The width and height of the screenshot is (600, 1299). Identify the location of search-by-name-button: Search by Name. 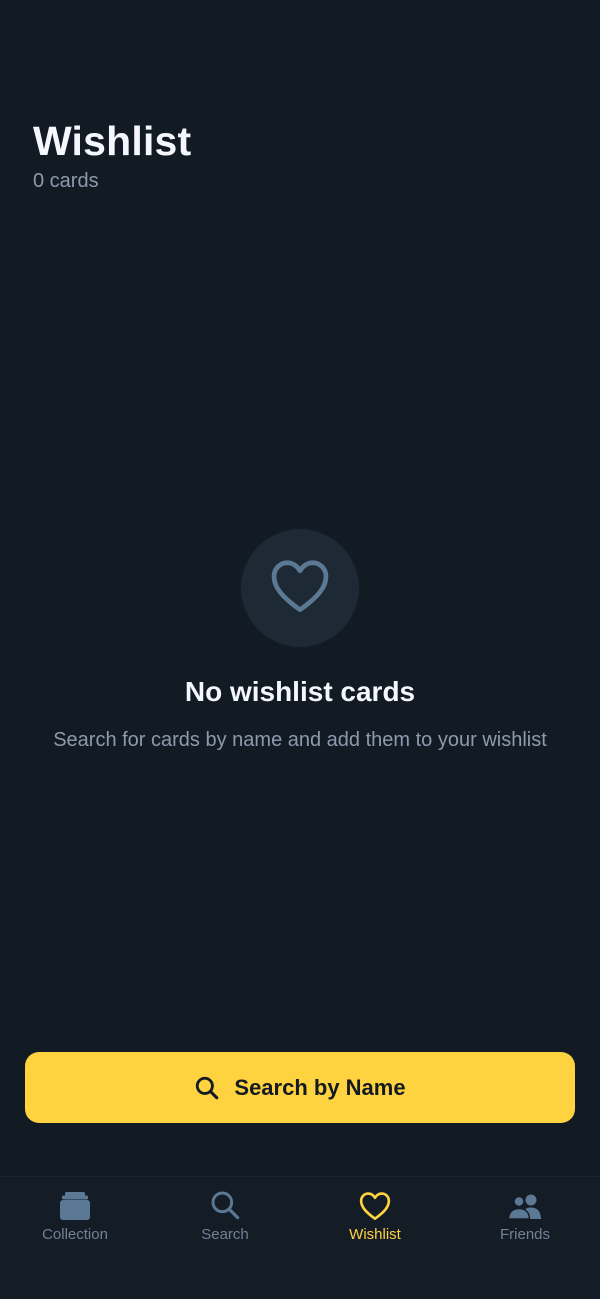
(300, 1087).